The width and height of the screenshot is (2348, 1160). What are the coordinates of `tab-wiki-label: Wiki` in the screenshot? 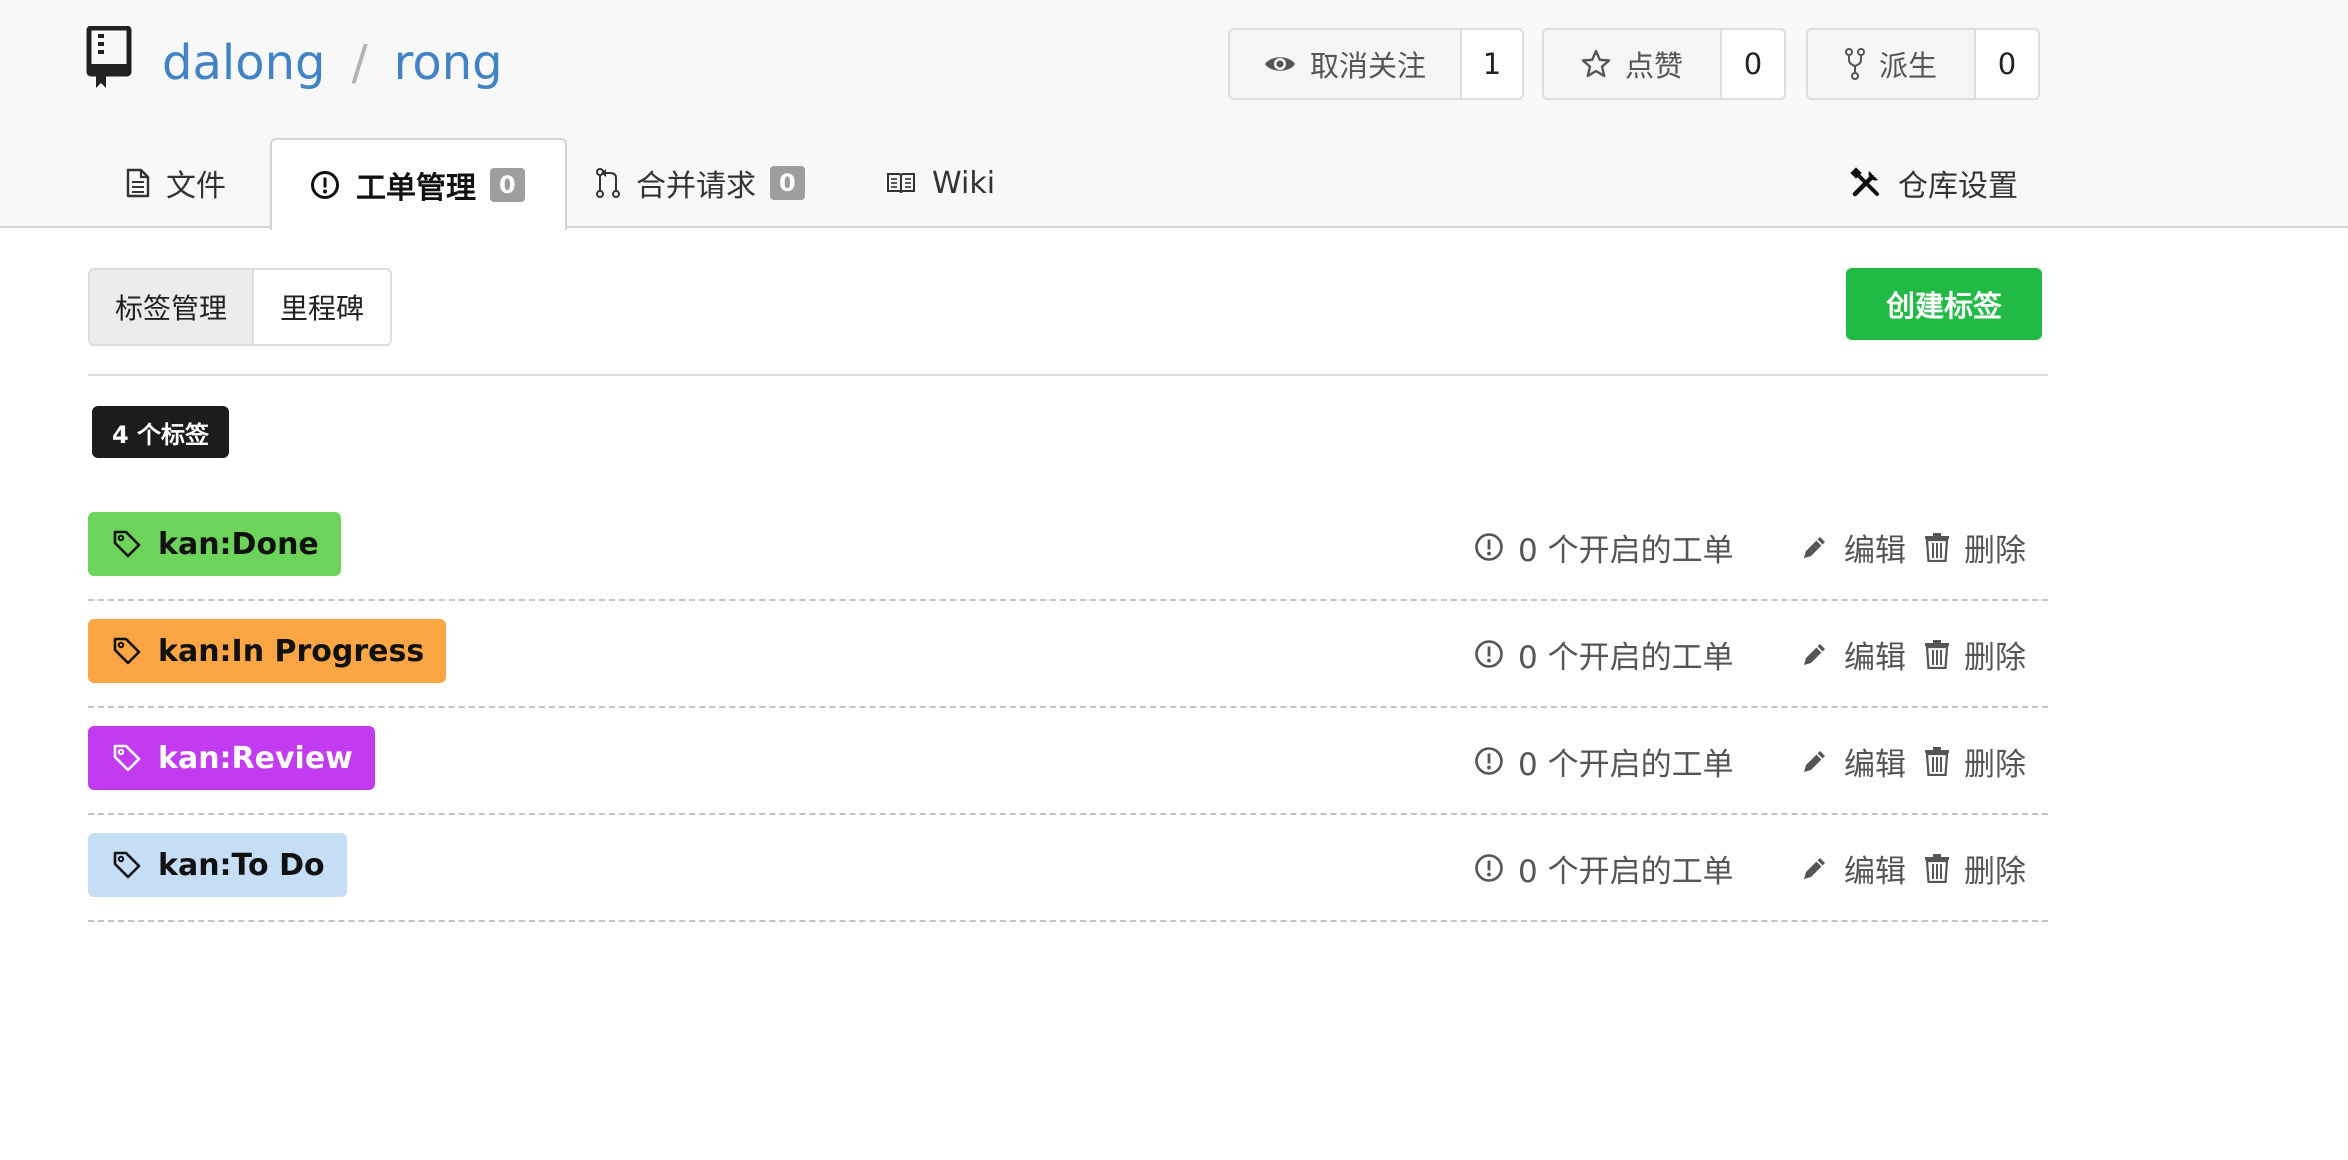 It's located at (964, 183).